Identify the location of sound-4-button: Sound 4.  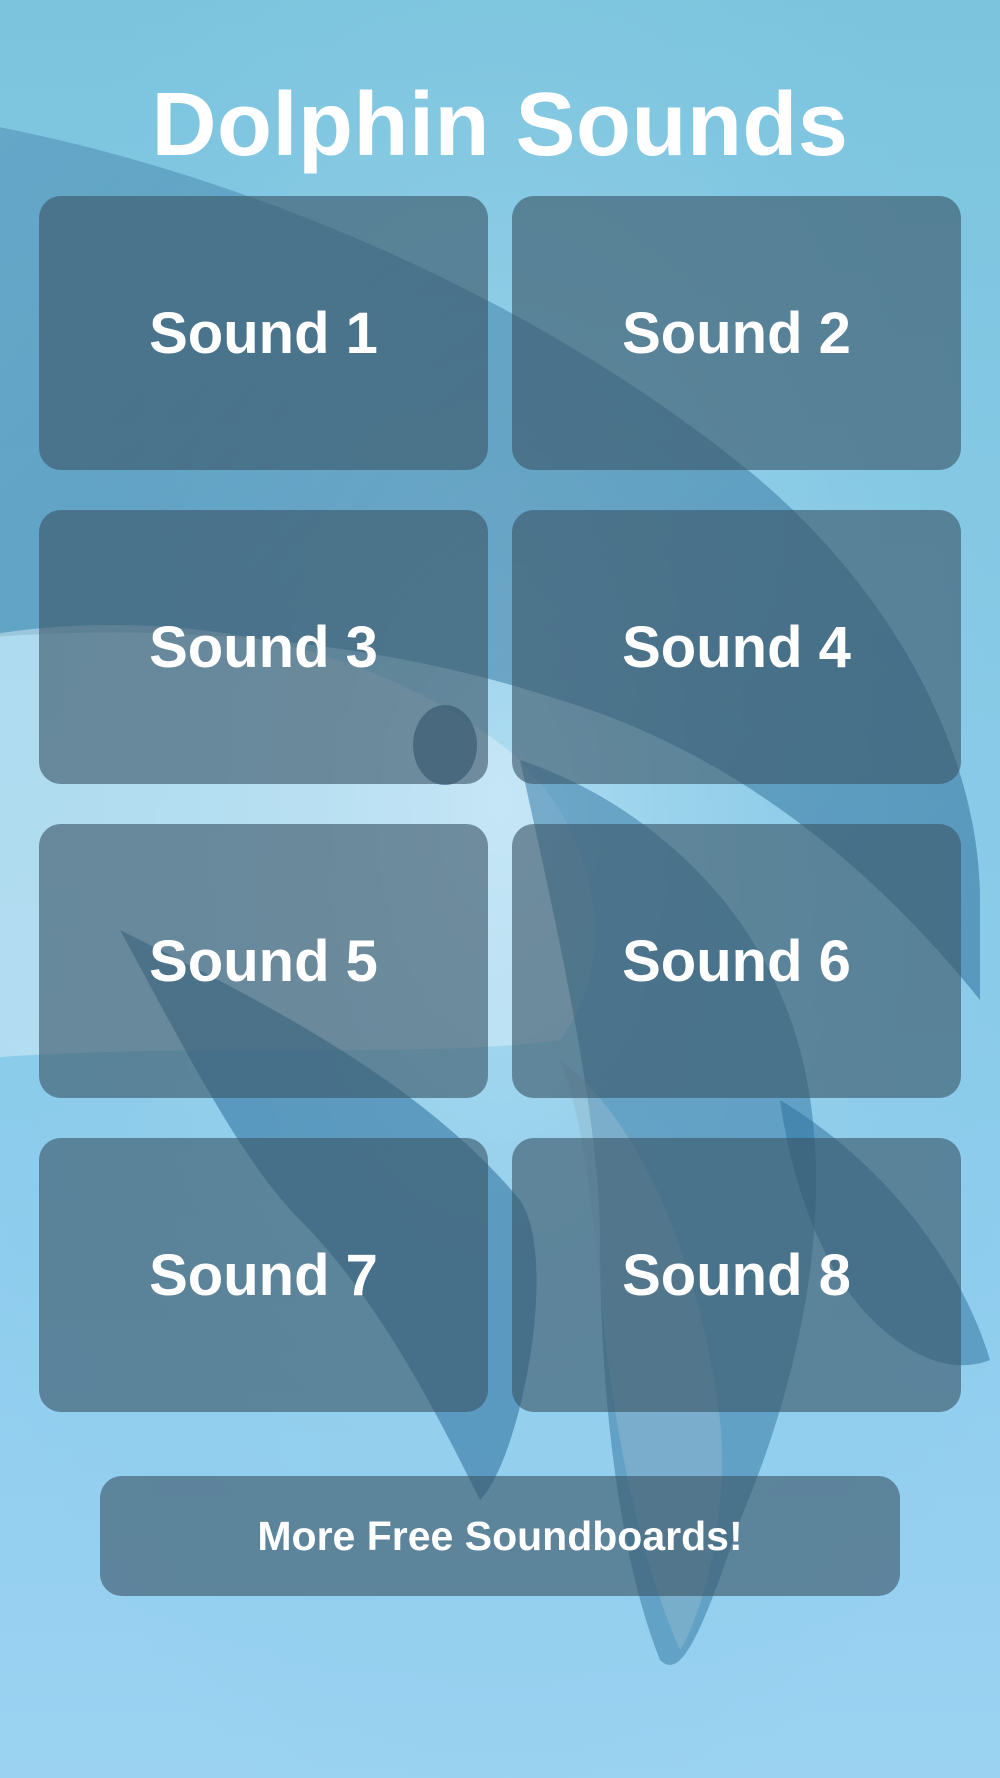
(736, 647).